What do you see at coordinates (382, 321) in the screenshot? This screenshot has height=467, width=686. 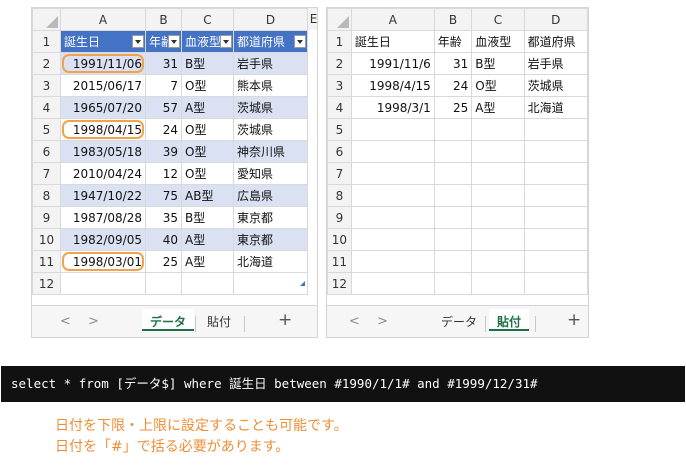 I see `next-sheet-icon: >` at bounding box center [382, 321].